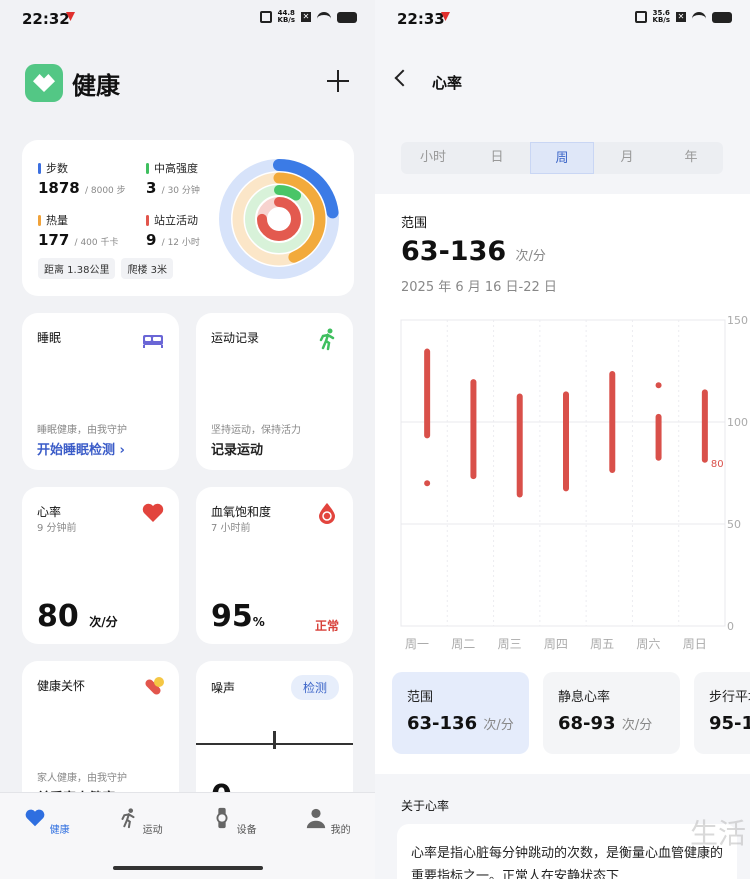 The width and height of the screenshot is (750, 879). Describe the element at coordinates (340, 830) in the screenshot. I see `nav-me-label: 我的` at that location.